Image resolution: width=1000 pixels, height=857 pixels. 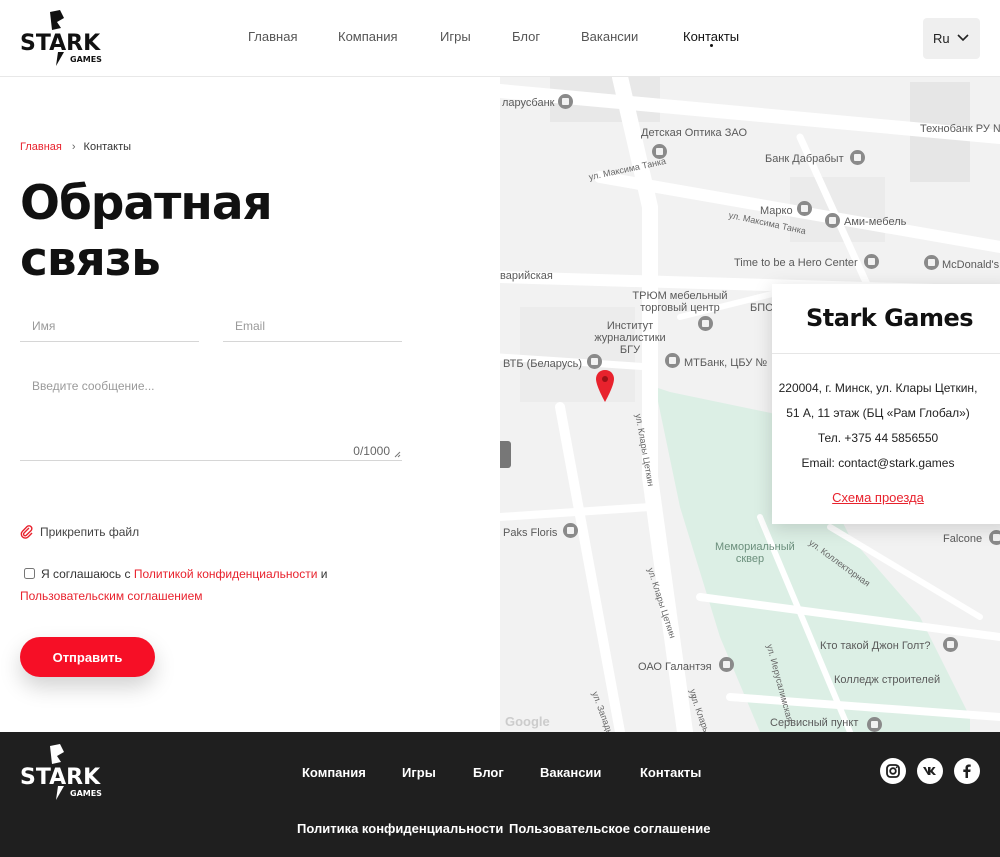 What do you see at coordinates (312, 319) in the screenshot?
I see `email-field` at bounding box center [312, 319].